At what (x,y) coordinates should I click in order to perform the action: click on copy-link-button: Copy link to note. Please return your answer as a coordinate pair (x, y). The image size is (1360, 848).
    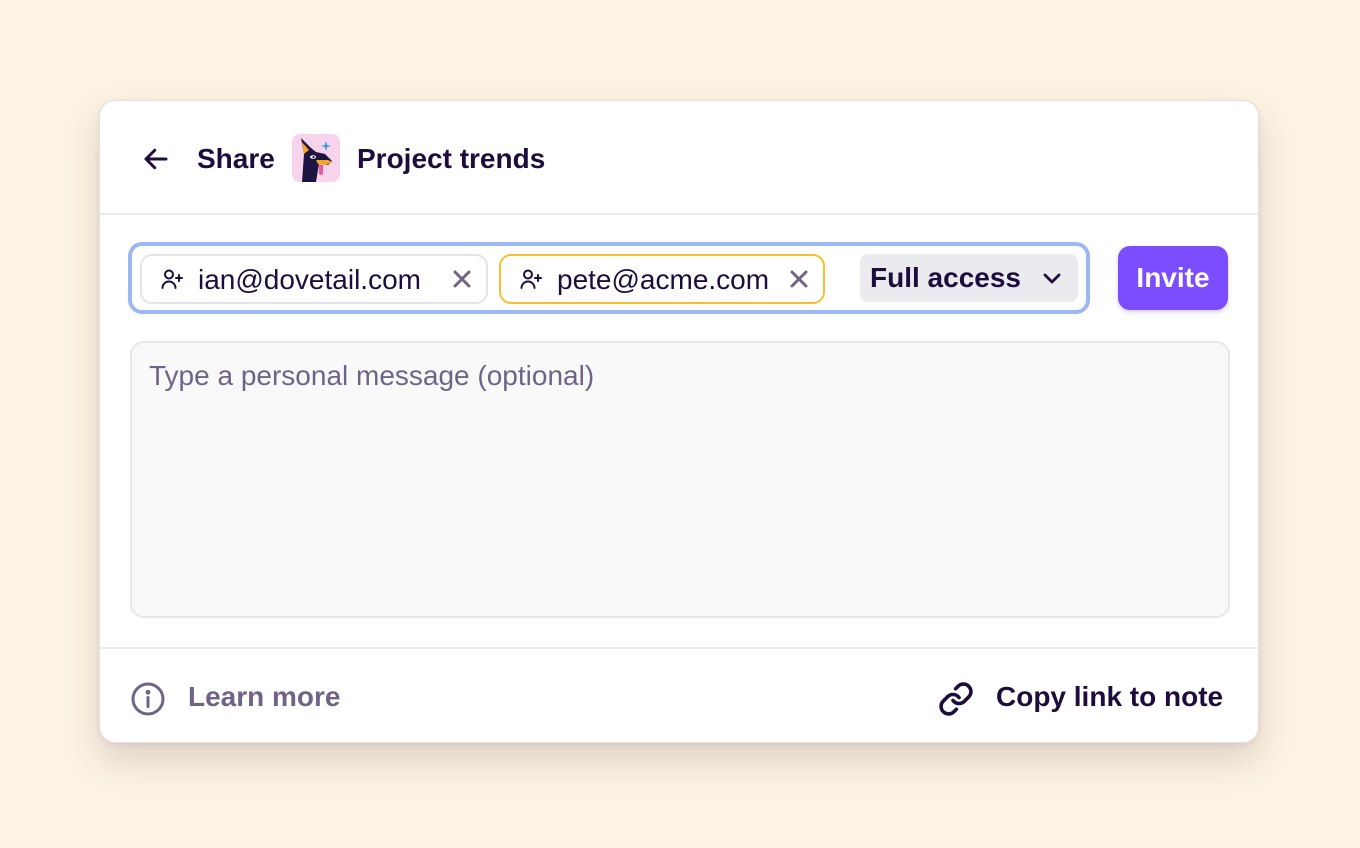
    Looking at the image, I should click on (1086, 699).